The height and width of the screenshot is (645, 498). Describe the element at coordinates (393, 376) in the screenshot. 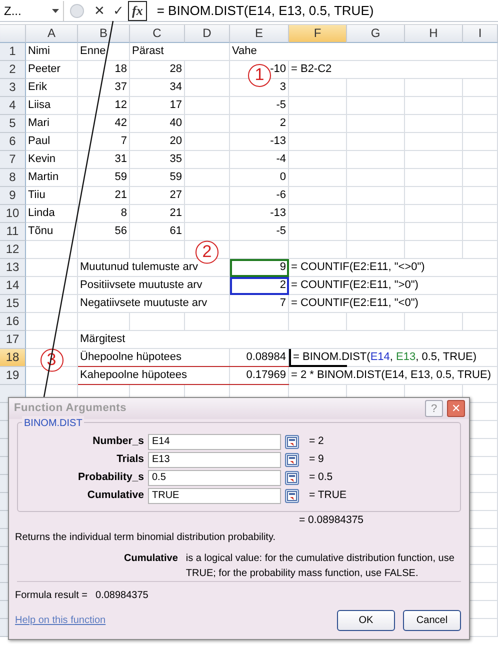

I see `cell: = 2 * BINOM.DIST(E14, E13, 0.5, TRUE)` at that location.